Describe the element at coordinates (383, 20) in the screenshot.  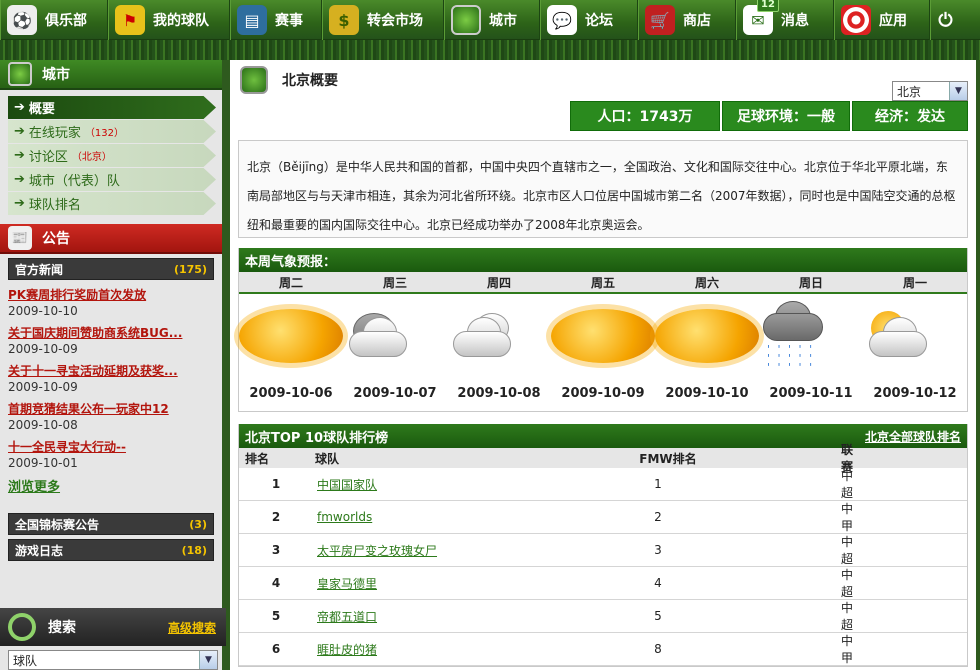
I see `nav-transfer-market: $ 转会市场` at that location.